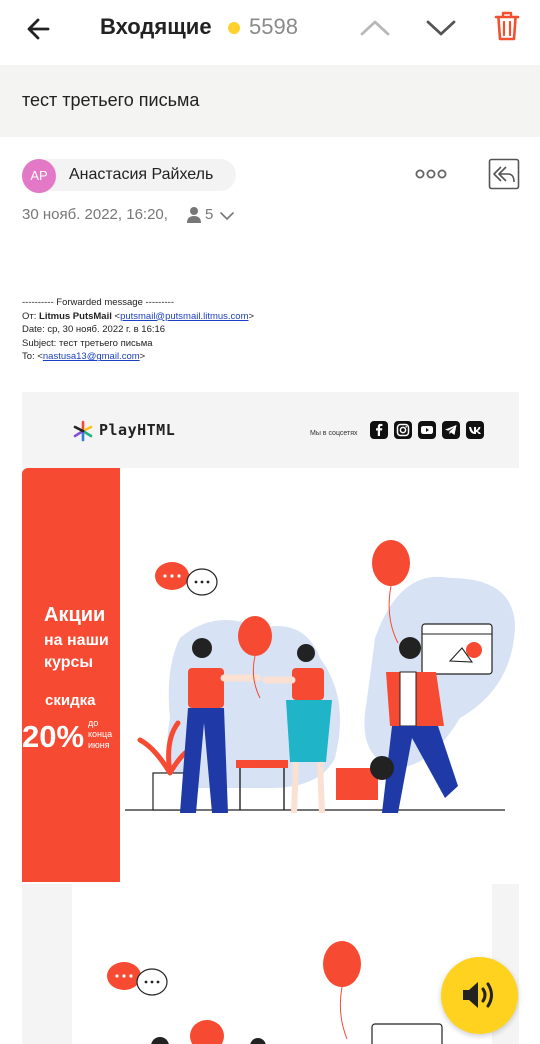 The image size is (540, 1044). What do you see at coordinates (99, 745) in the screenshot?
I see `promo-until-line-3: июня` at bounding box center [99, 745].